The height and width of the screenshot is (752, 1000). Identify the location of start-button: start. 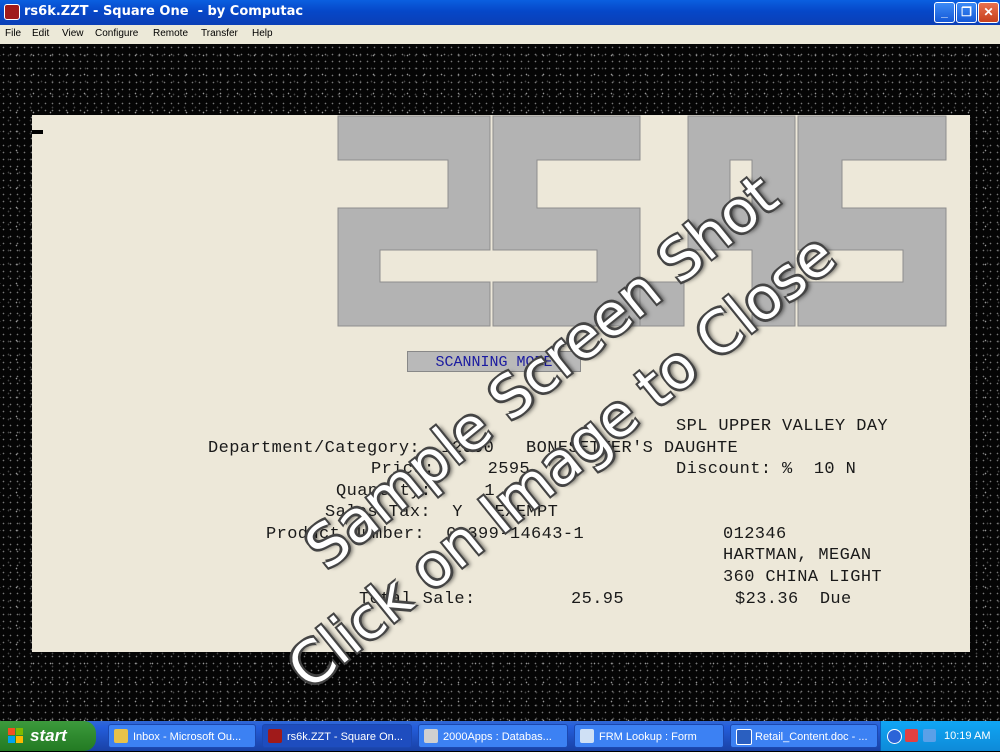
(48, 736).